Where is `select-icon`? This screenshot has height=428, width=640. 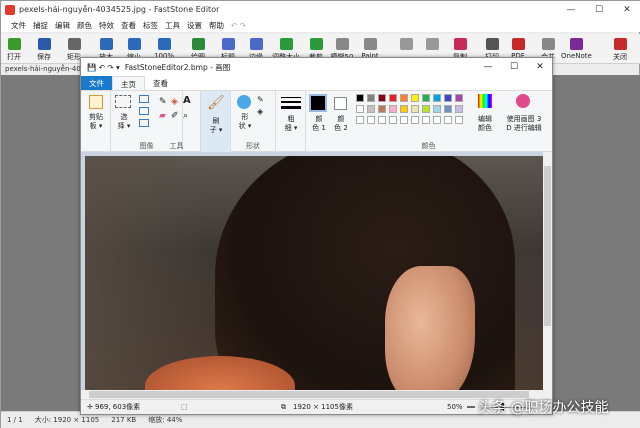 select-icon is located at coordinates (123, 101).